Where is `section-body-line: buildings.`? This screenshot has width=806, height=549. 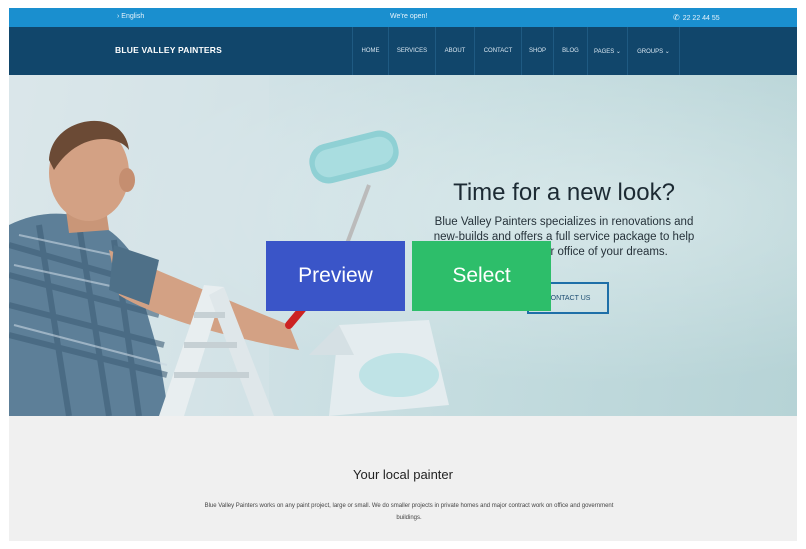
section-body-line: buildings. is located at coordinates (409, 518).